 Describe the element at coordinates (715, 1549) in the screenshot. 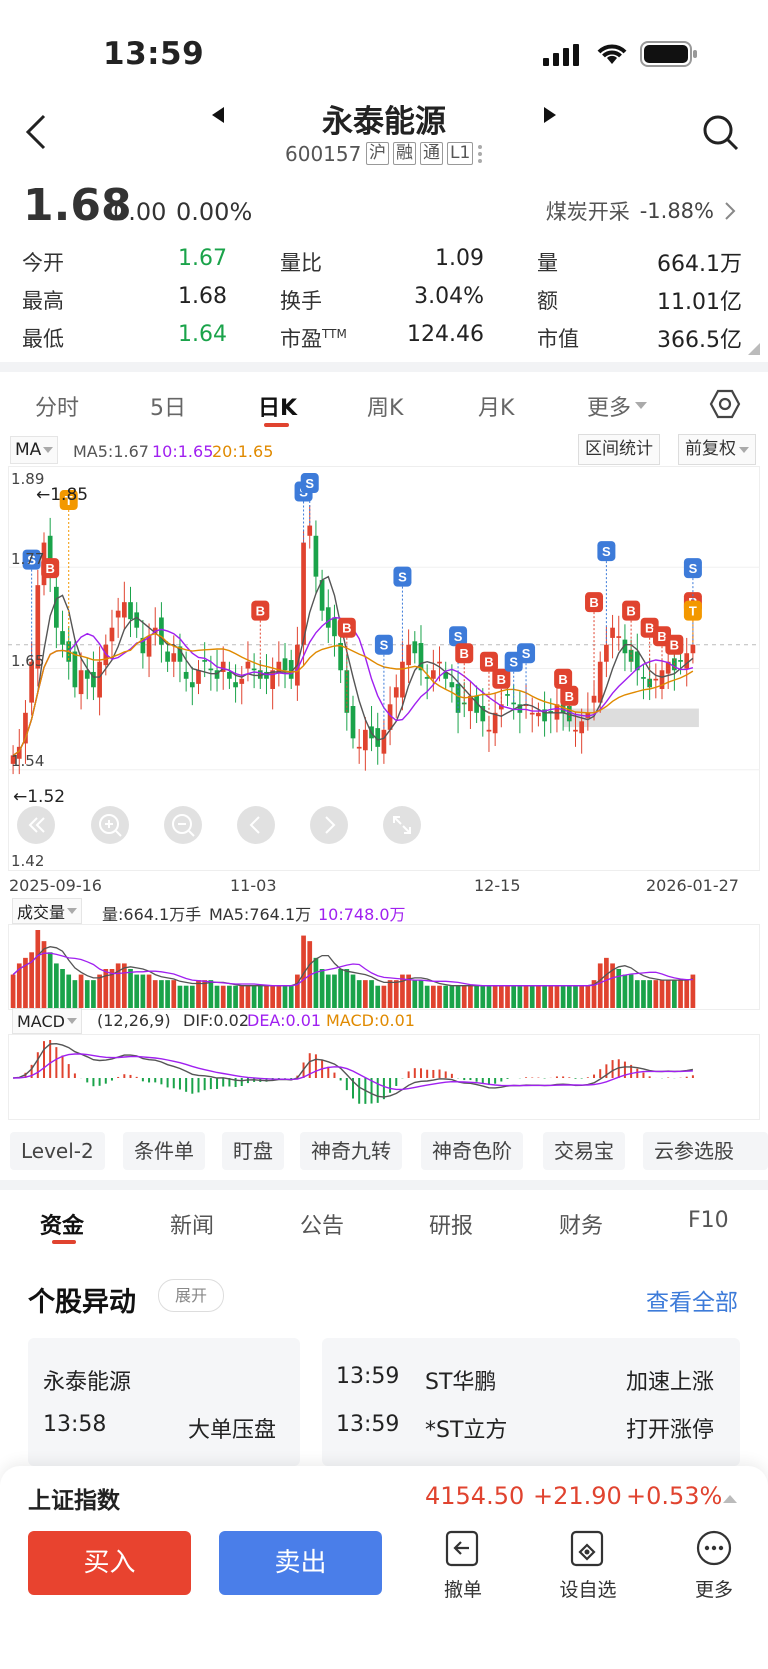

I see `more-icon` at that location.